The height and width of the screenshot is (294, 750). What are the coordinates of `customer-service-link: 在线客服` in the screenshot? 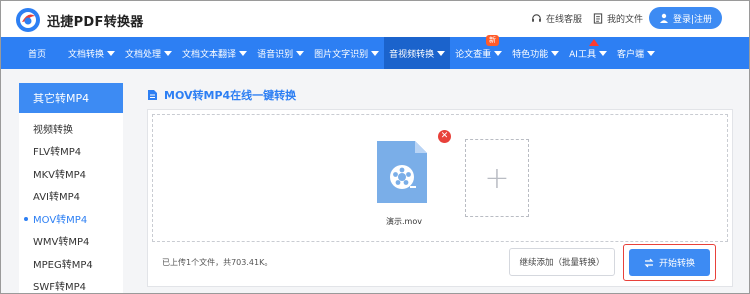 It's located at (556, 18).